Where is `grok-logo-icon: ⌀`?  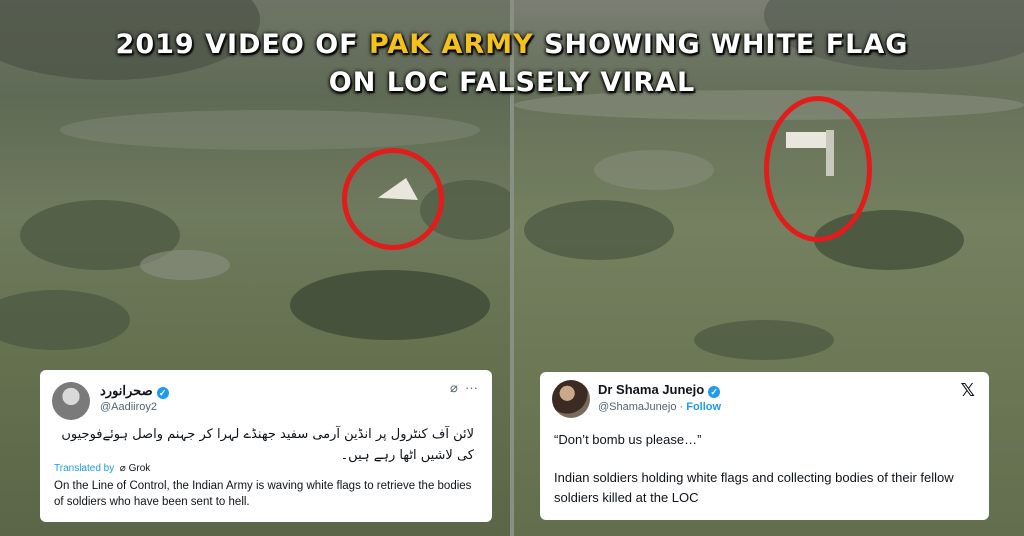
grok-logo-icon: ⌀ is located at coordinates (121, 468).